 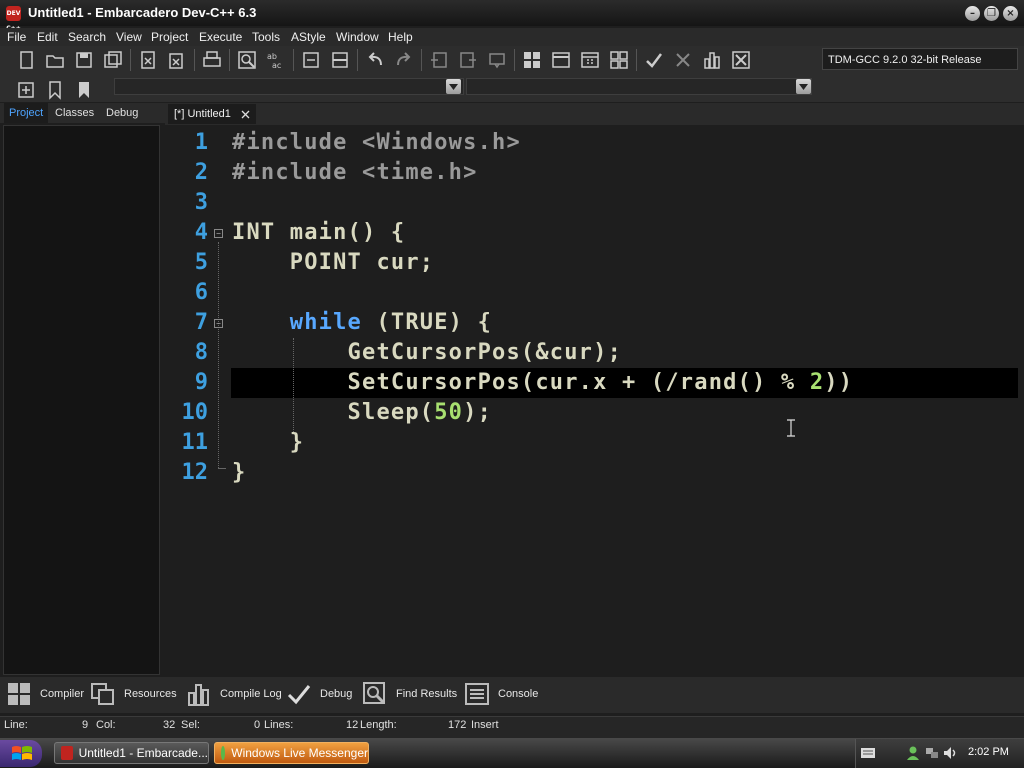 I want to click on print-button, so click(x=212, y=60).